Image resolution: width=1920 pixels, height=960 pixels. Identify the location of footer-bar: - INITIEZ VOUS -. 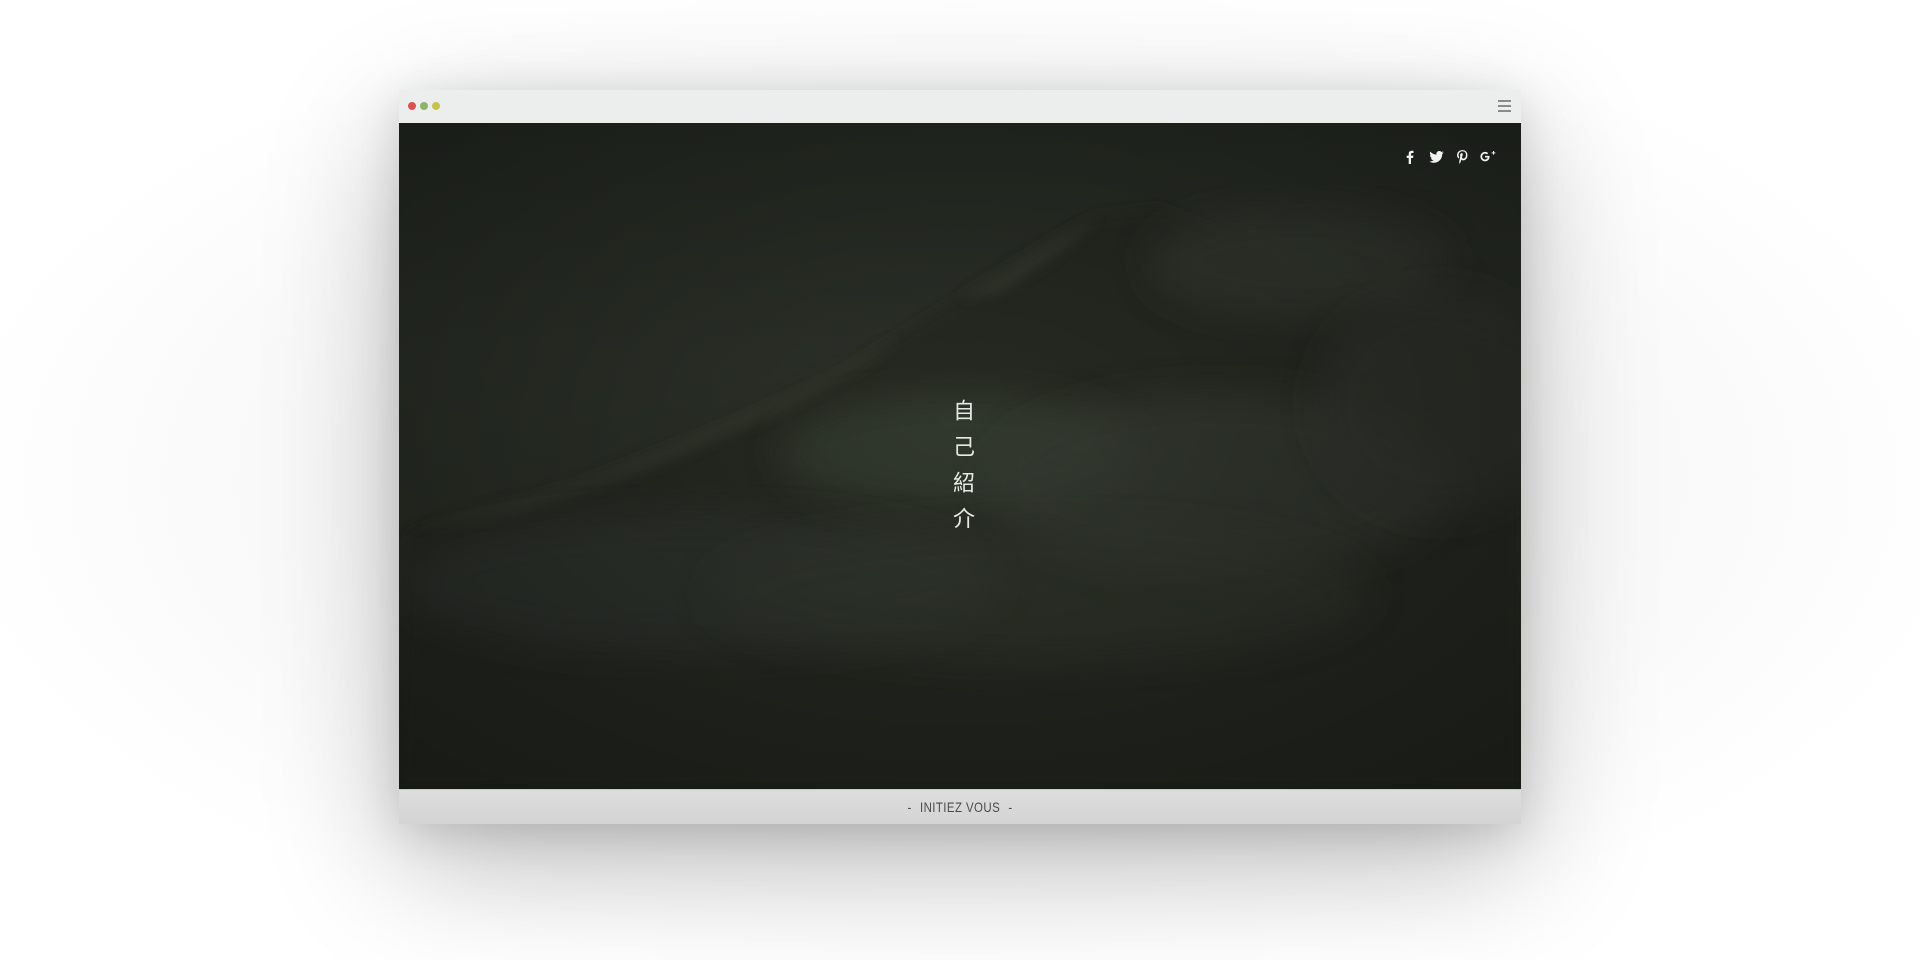
(960, 806).